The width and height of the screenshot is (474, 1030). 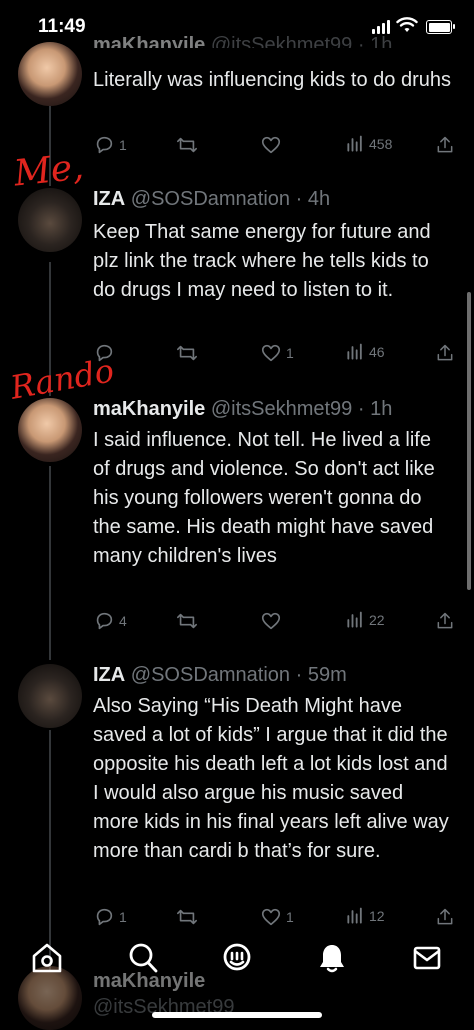 What do you see at coordinates (50, 563) in the screenshot?
I see `thread-line` at bounding box center [50, 563].